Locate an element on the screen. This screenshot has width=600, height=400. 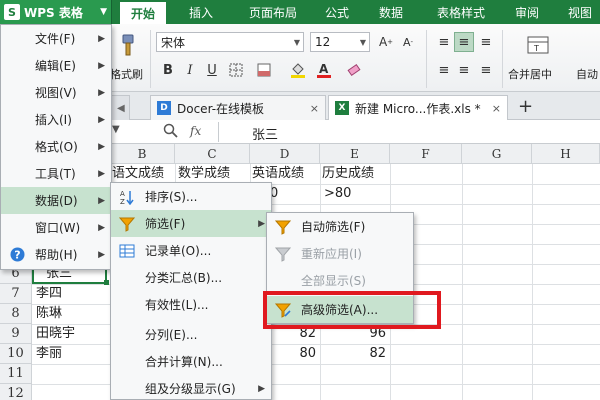
tab-review: 审阅 is located at coordinates (527, 12).